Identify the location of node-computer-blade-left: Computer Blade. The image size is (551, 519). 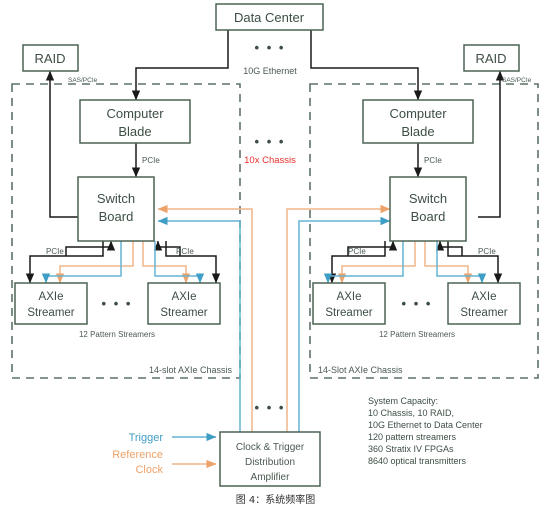
(135, 121).